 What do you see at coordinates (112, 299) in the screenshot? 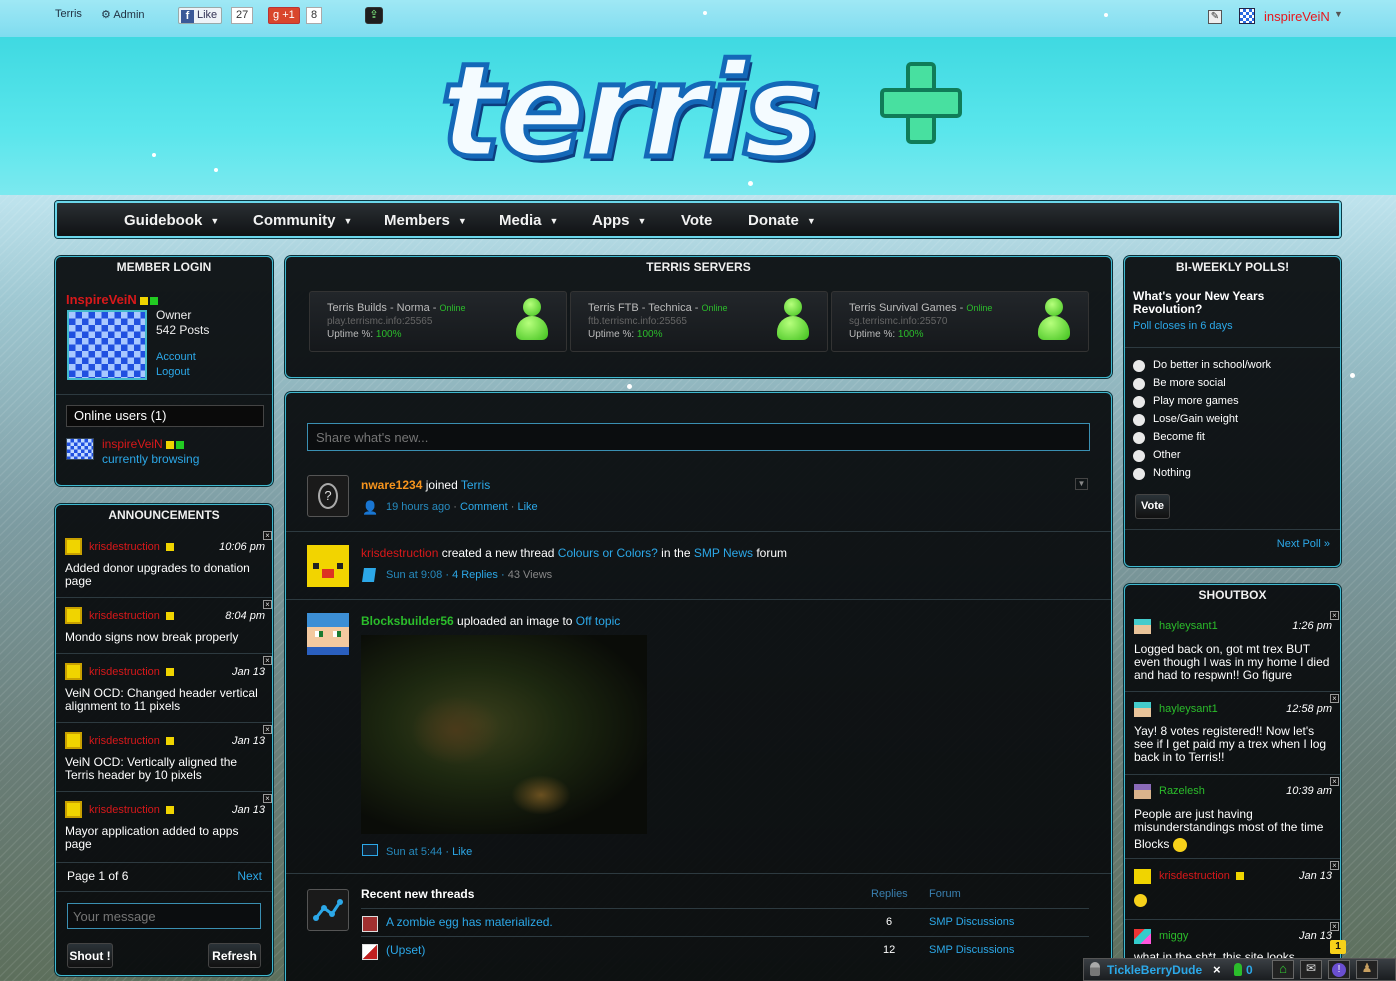
I see `member-name: InspireVeiN` at bounding box center [112, 299].